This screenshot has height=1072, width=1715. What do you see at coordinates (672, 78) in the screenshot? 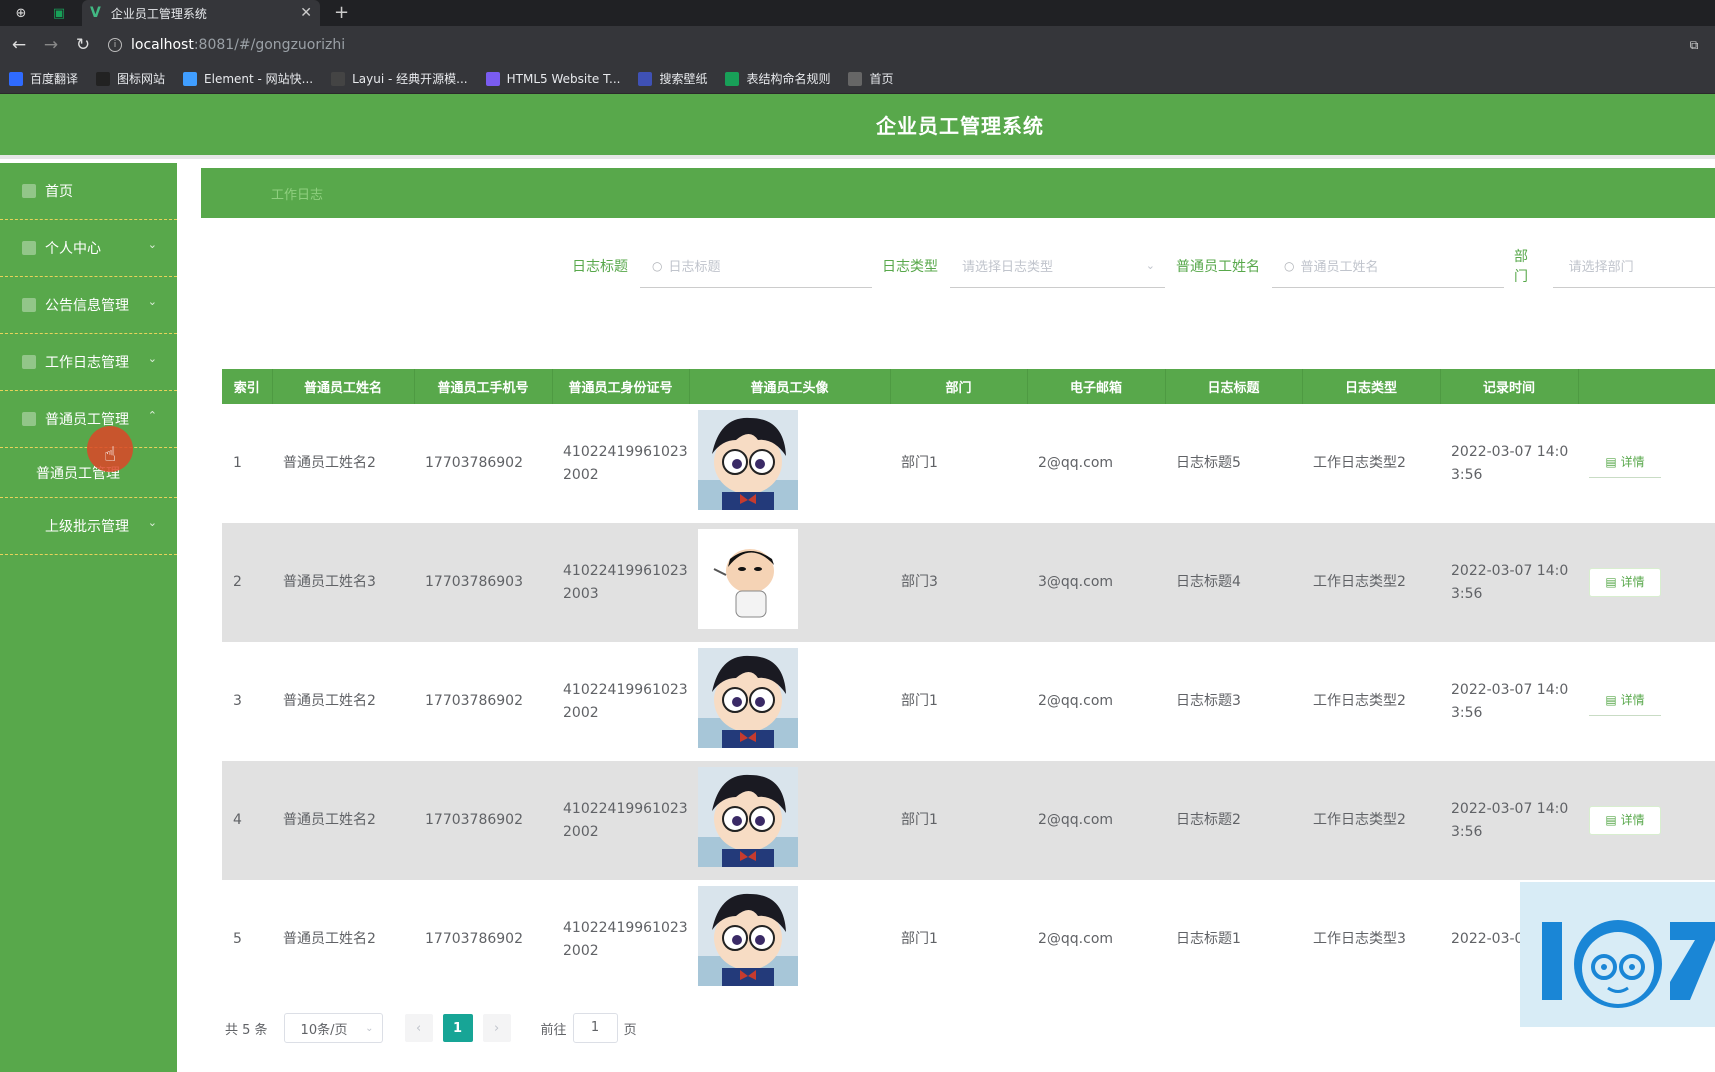
I see `bookmark-item: 搜索壁纸` at bounding box center [672, 78].